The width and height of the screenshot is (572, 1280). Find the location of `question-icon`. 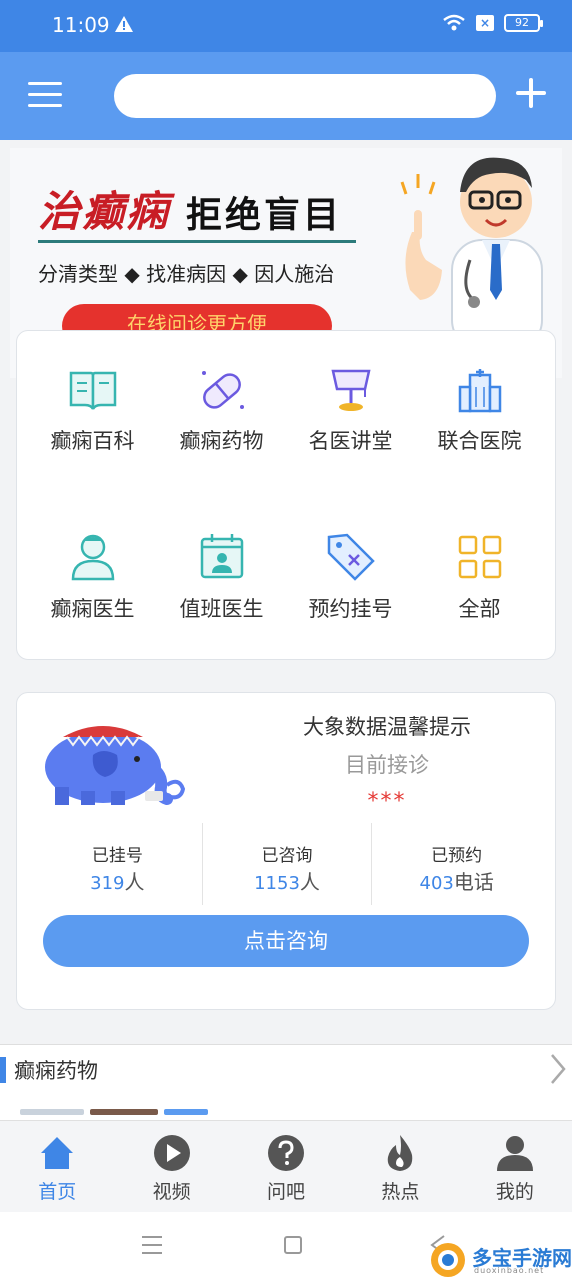

question-icon is located at coordinates (286, 1153).